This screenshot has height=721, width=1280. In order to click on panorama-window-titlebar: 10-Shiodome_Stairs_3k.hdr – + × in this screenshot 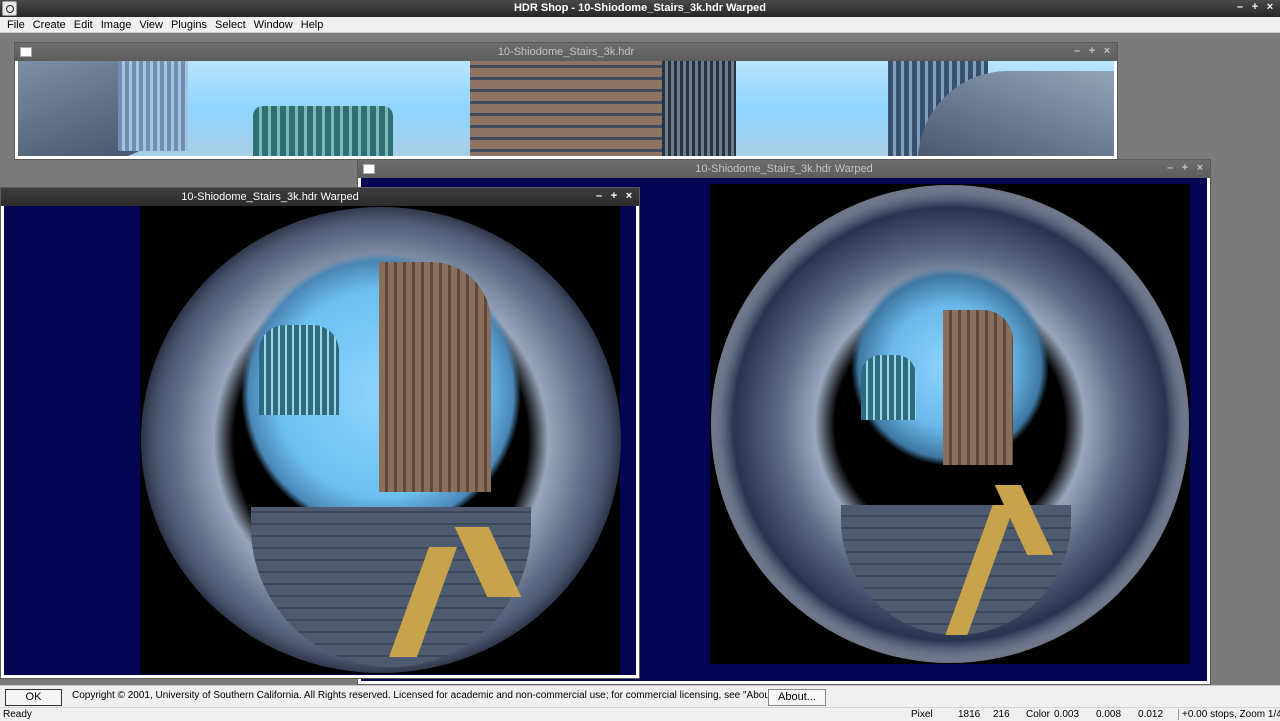, I will do `click(566, 52)`.